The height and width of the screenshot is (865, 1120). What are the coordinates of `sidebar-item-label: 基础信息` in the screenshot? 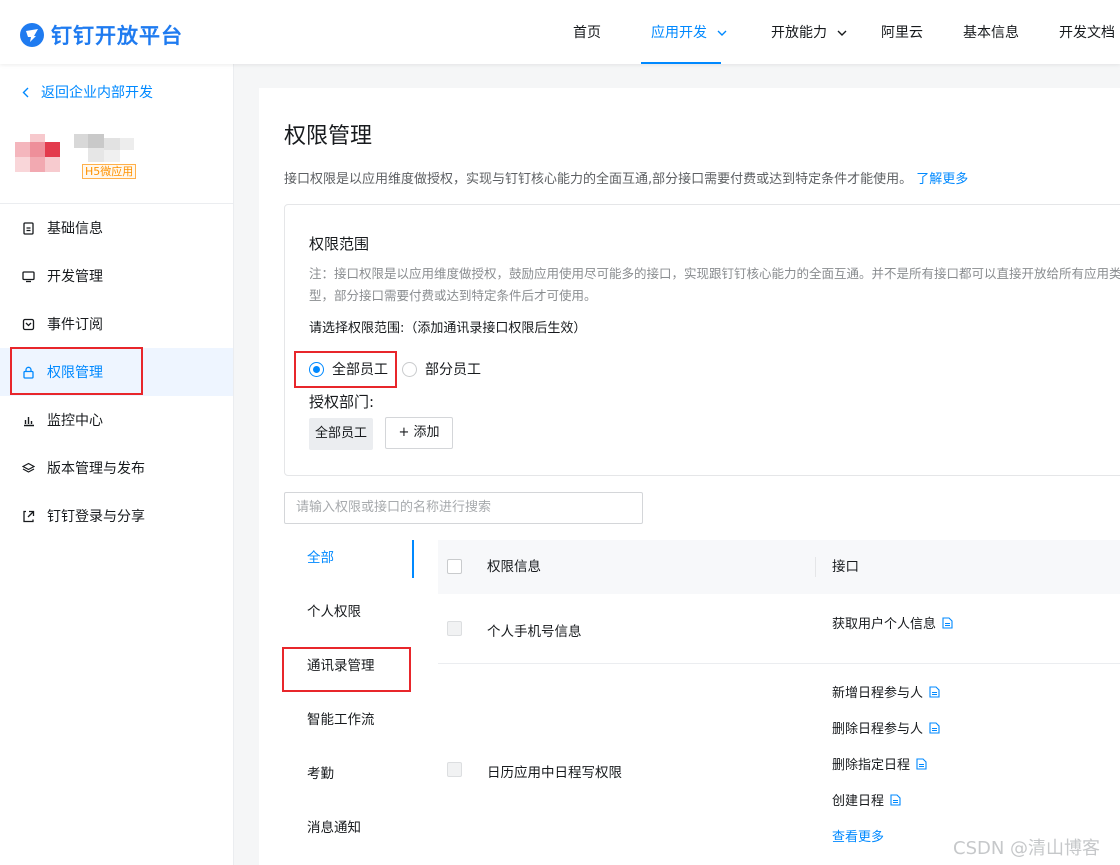 It's located at (75, 229).